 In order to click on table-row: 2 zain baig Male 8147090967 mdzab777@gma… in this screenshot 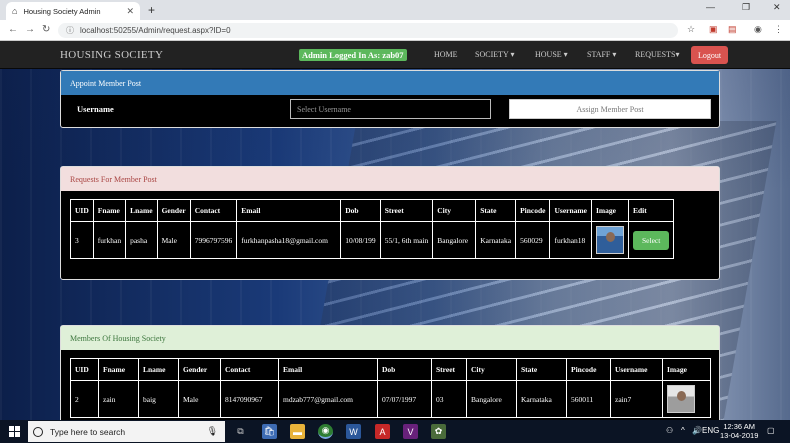, I will do `click(390, 399)`.